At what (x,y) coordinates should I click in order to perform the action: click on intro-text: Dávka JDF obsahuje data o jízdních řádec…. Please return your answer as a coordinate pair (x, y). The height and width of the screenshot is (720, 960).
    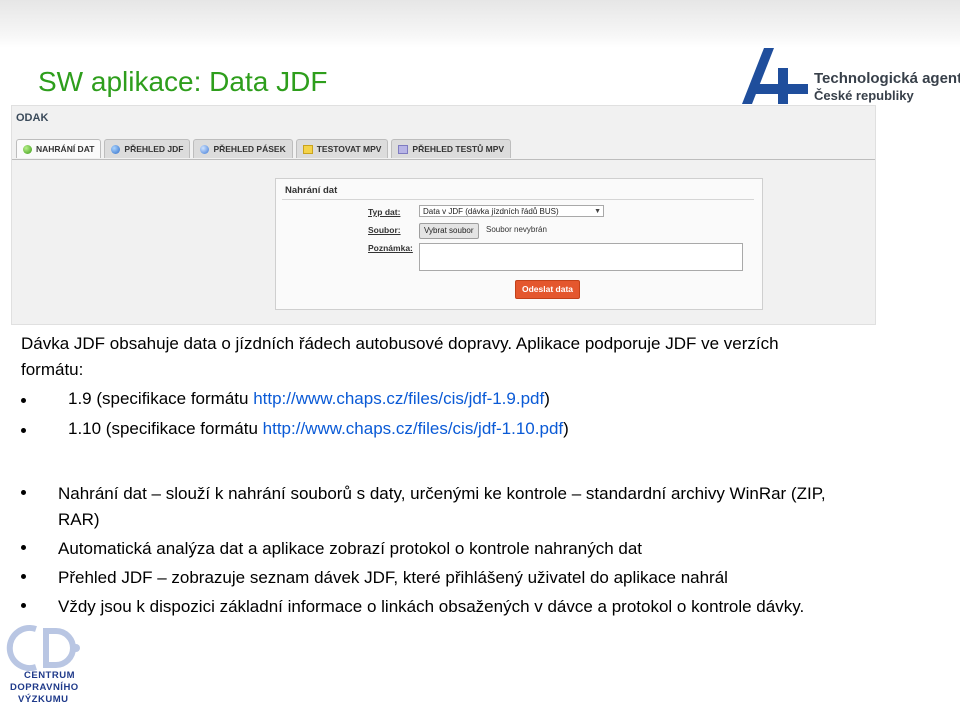
    Looking at the image, I should click on (400, 356).